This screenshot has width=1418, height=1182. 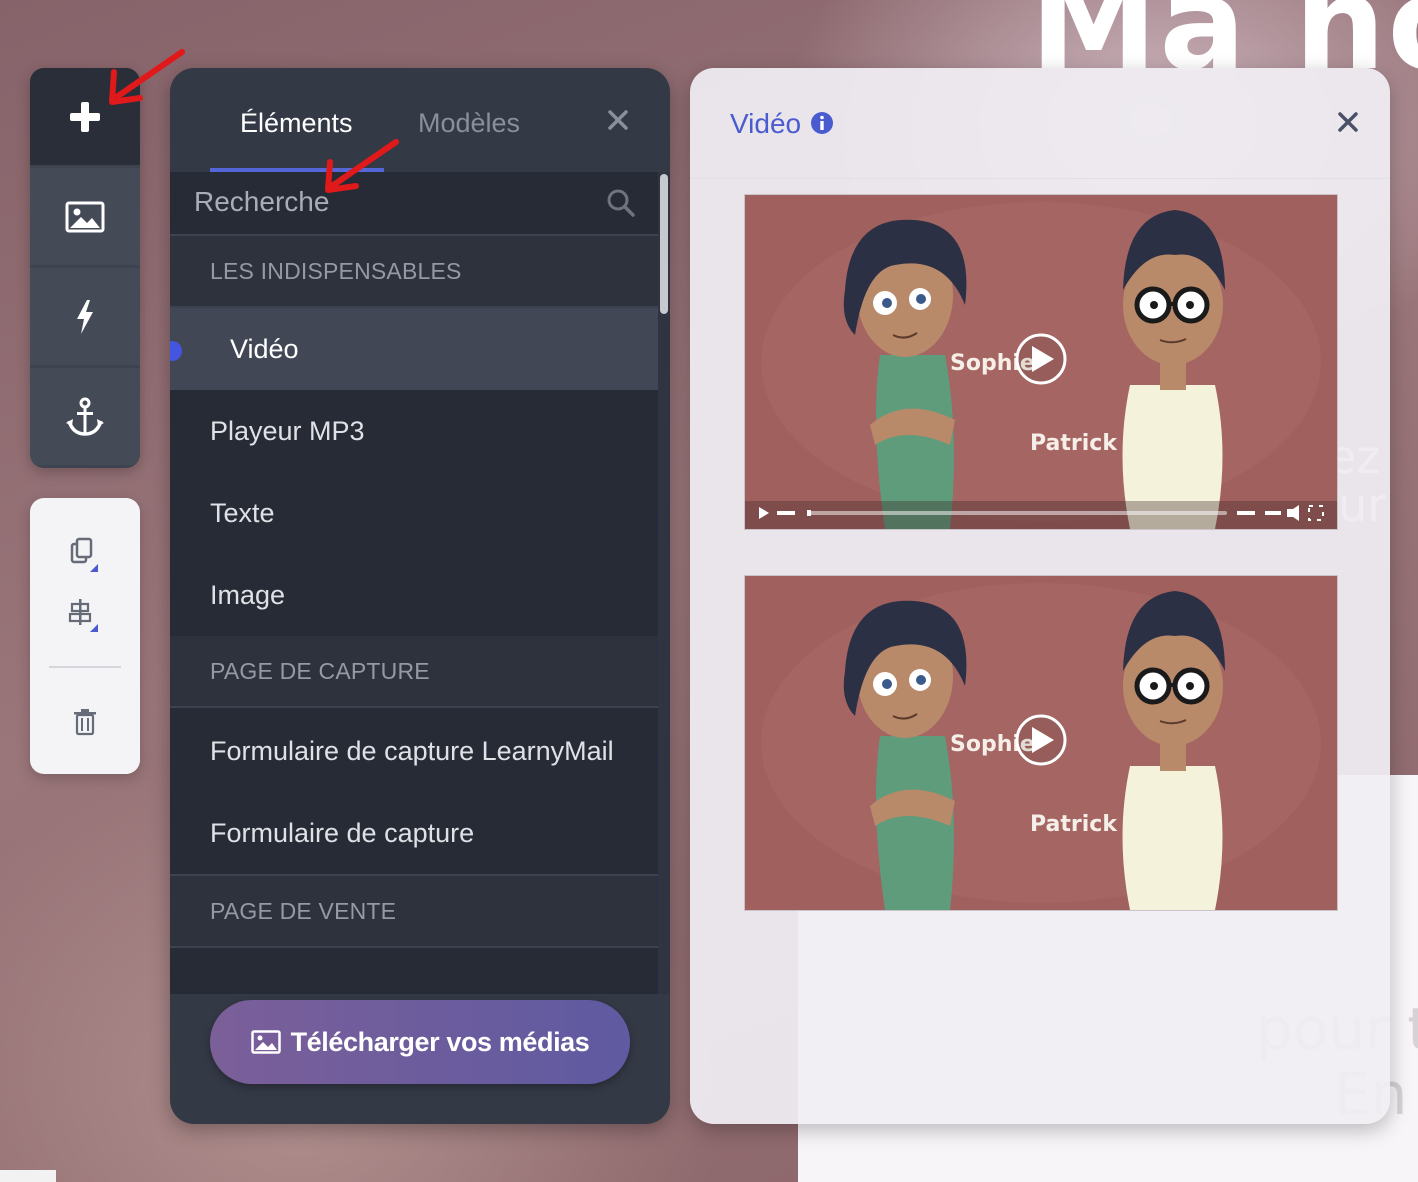 I want to click on panel-tabs: Éléments Modèles, so click(x=420, y=120).